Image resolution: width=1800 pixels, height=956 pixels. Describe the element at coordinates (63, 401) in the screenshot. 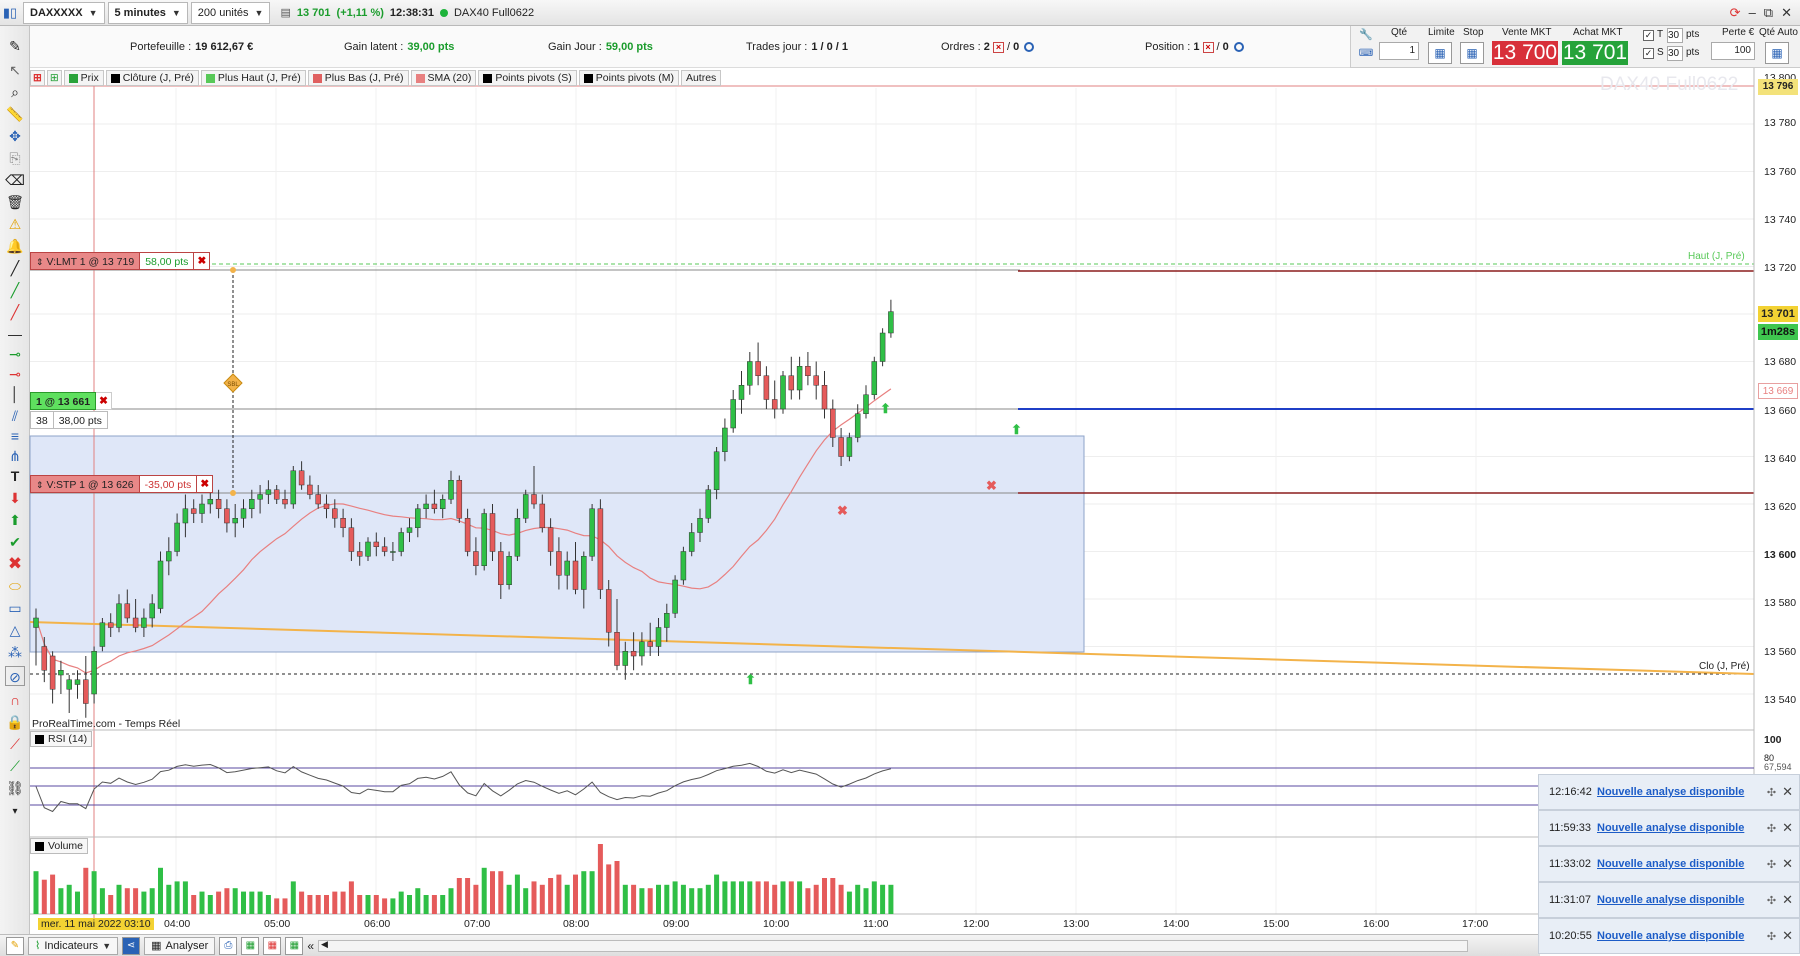

I see `position-detail: 1 @ 13 661` at that location.